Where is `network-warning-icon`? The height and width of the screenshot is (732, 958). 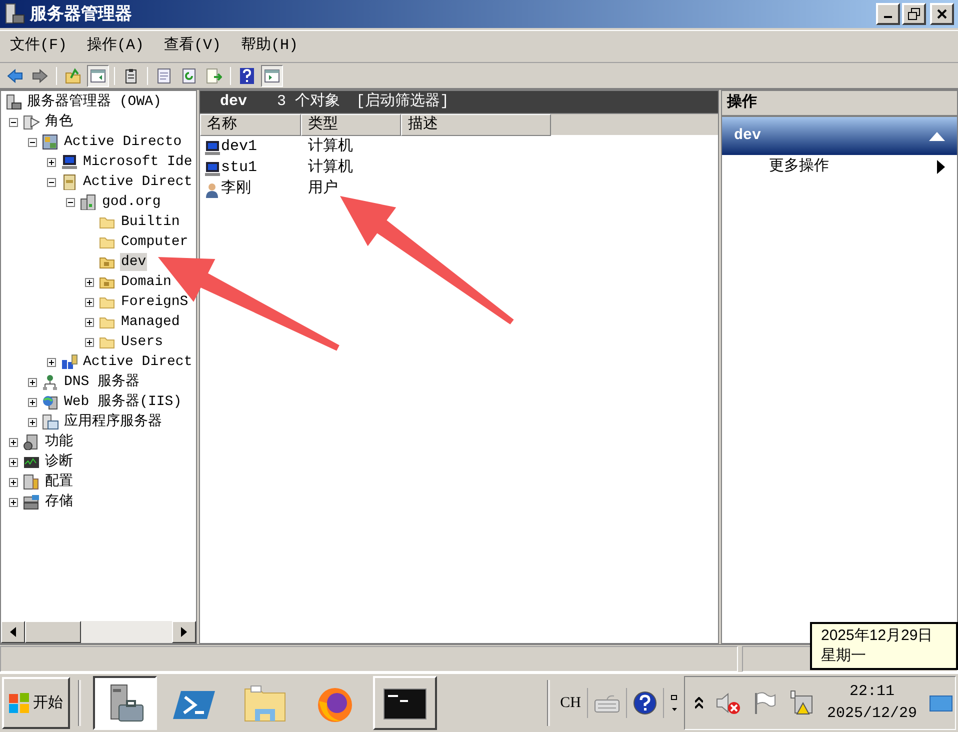
network-warning-icon is located at coordinates (801, 703).